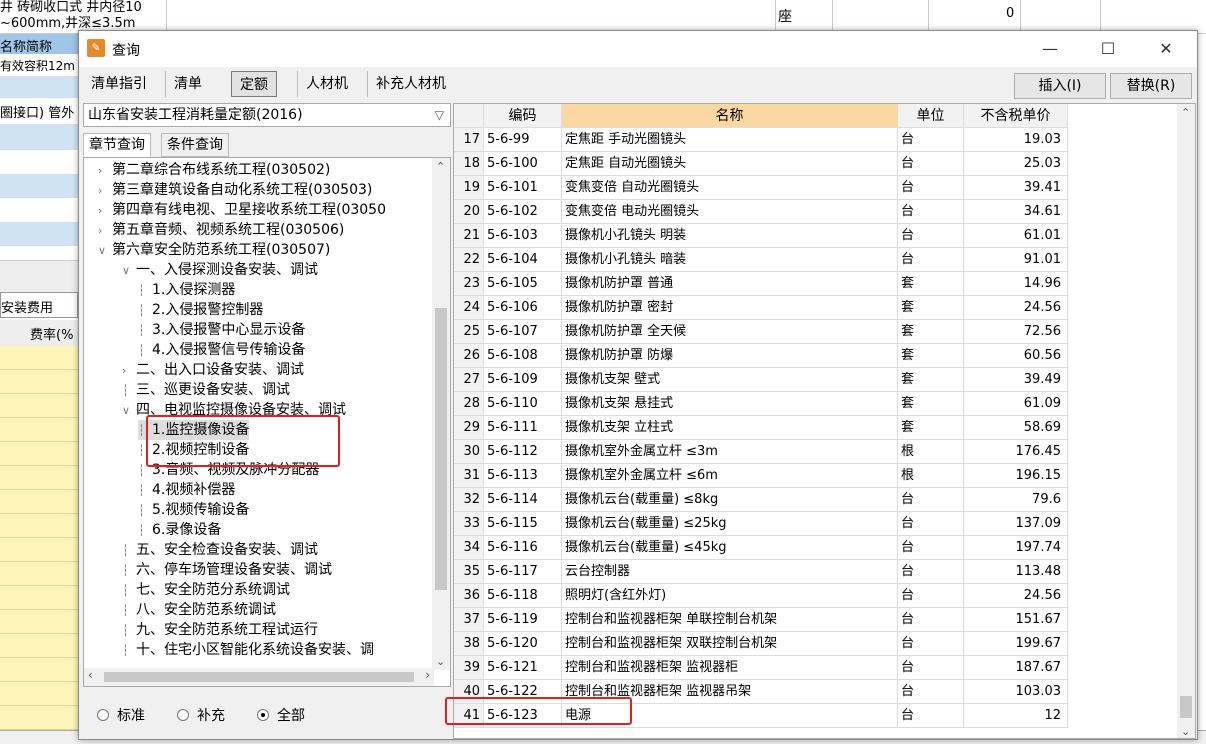 The height and width of the screenshot is (744, 1206). Describe the element at coordinates (206, 390) in the screenshot. I see `tree-node: ┆ 三、巡更设备安装、调试` at that location.